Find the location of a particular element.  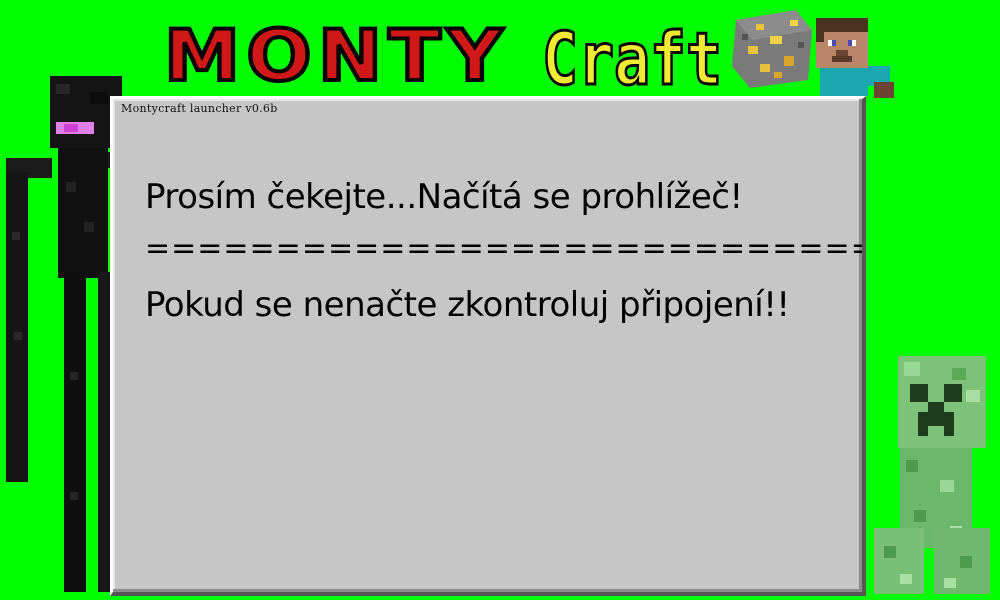

window-title: Montycraft launcher v0.6b is located at coordinates (199, 108).